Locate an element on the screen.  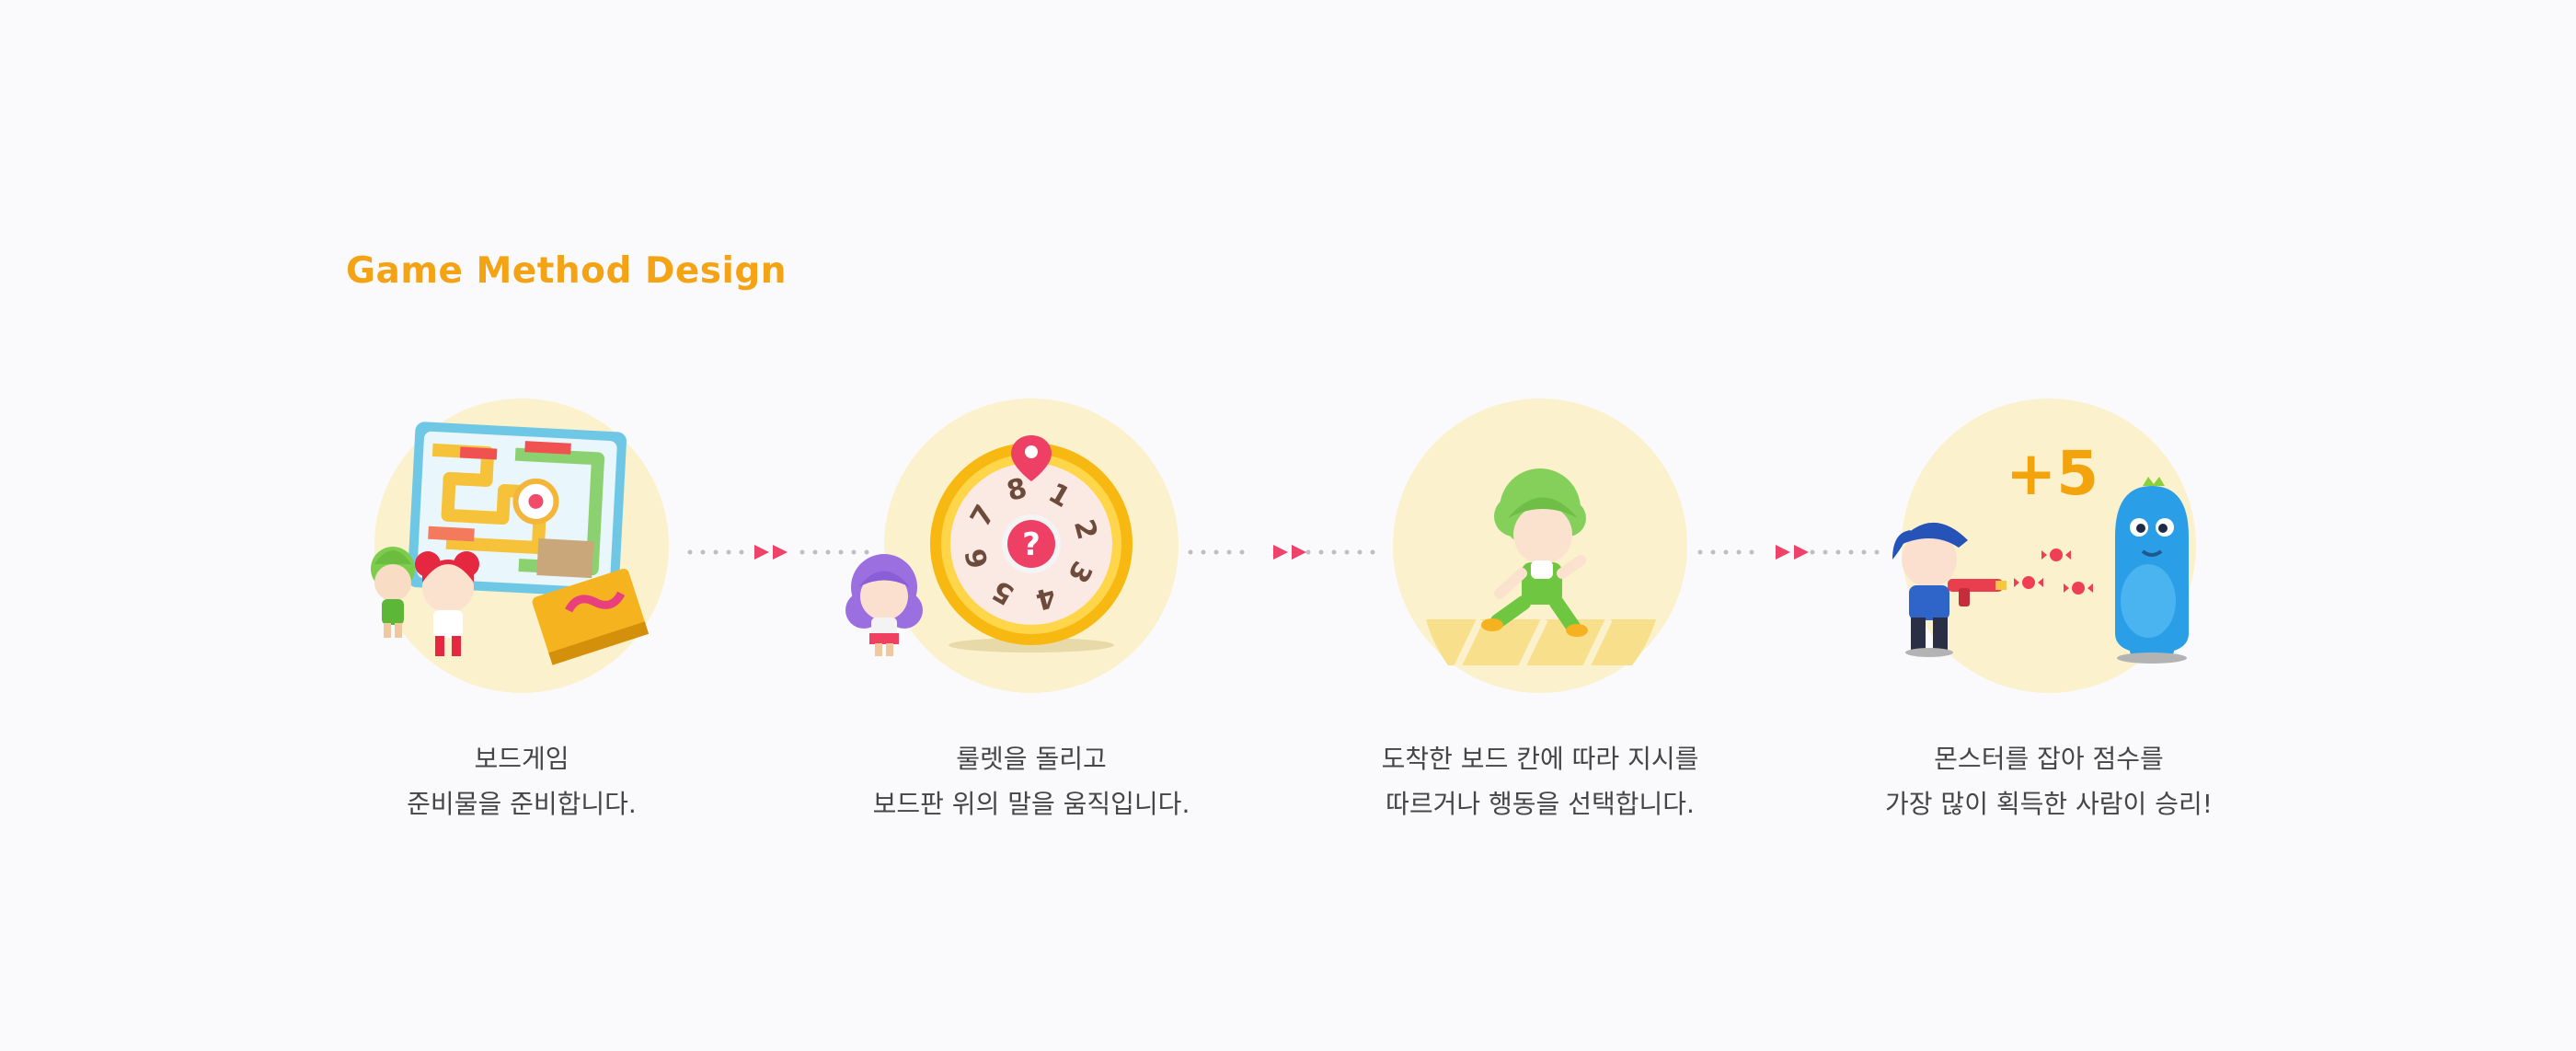
running-character-illustration is located at coordinates (1541, 568).